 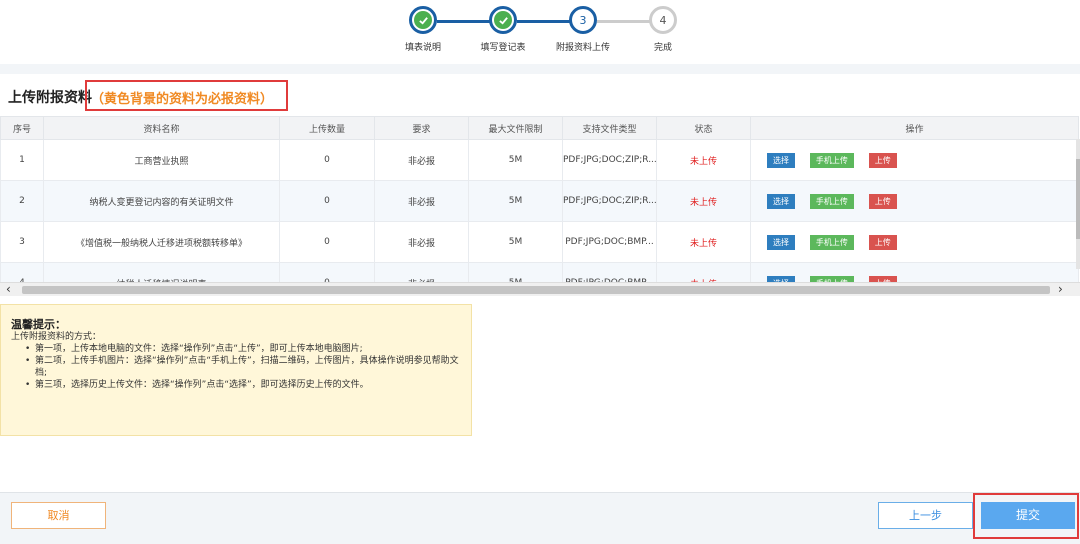 What do you see at coordinates (22, 128) in the screenshot?
I see `col-index: 序号` at bounding box center [22, 128].